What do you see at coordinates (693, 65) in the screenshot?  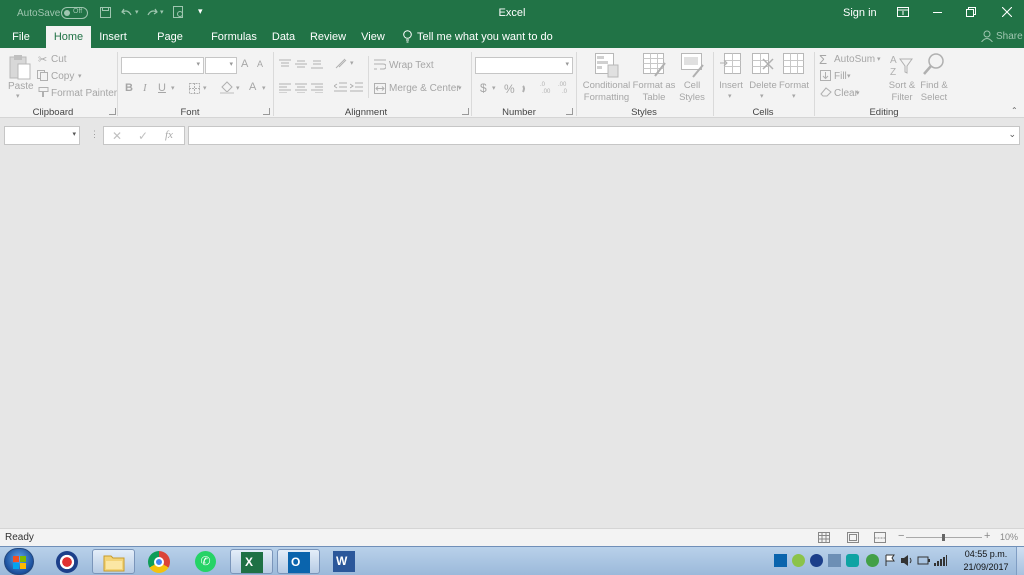 I see `cell-styles-icon` at bounding box center [693, 65].